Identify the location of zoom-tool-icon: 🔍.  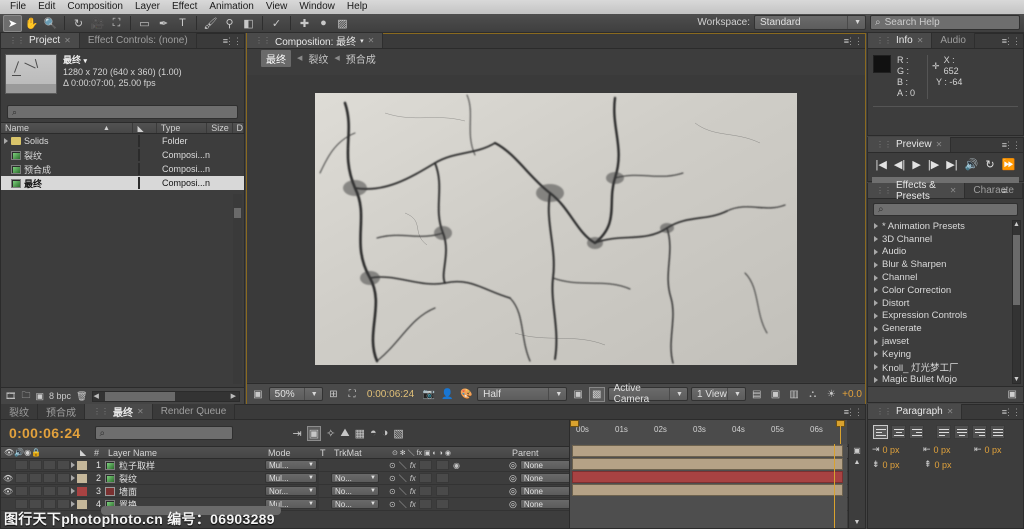
(50, 23).